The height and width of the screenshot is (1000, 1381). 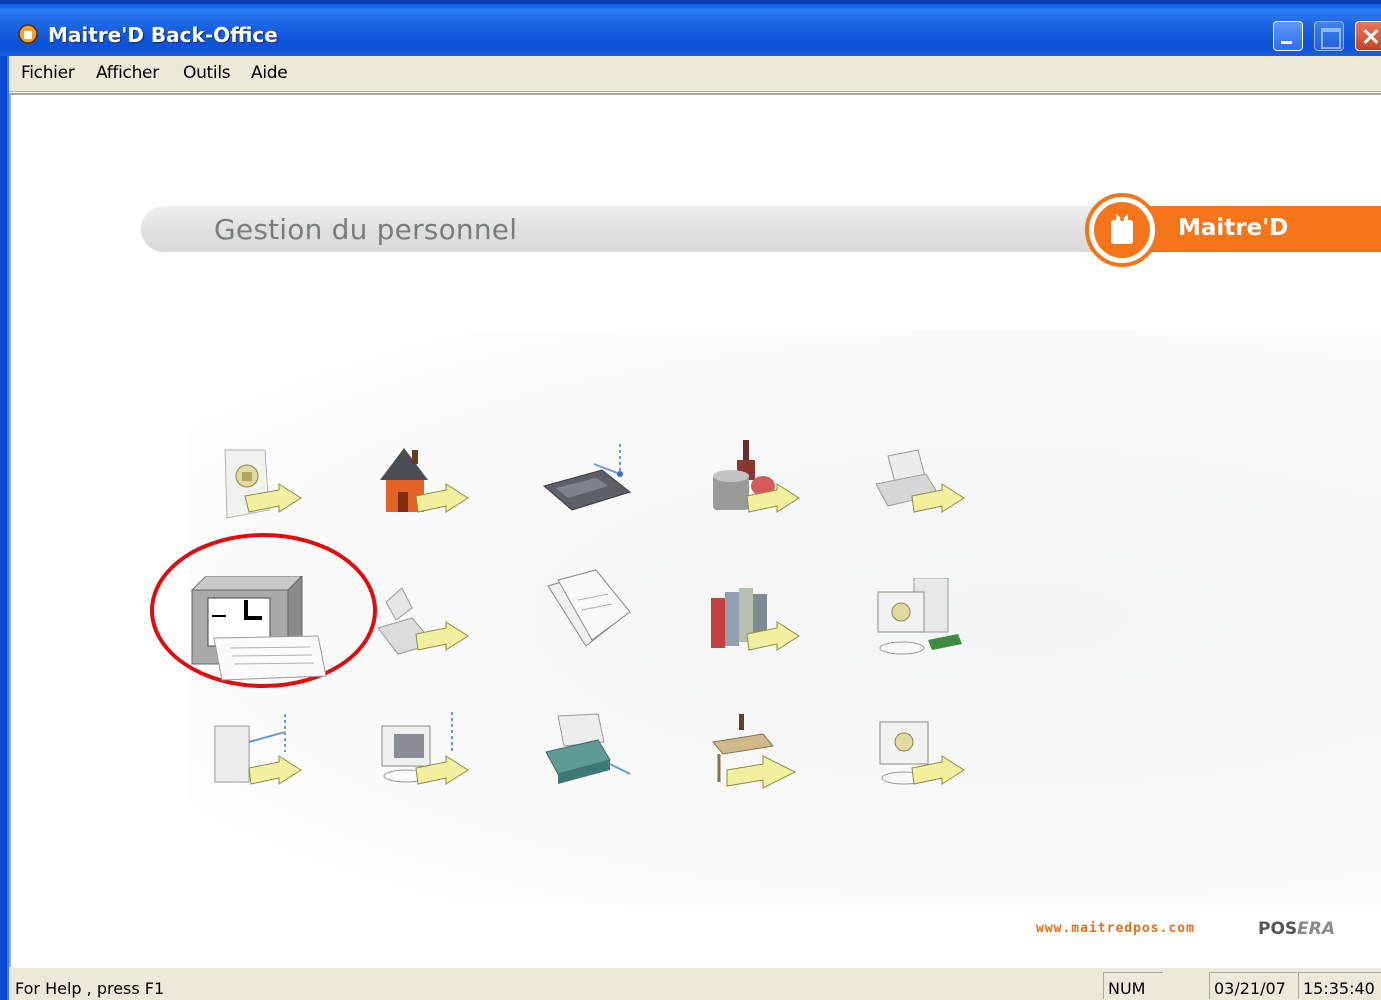 What do you see at coordinates (695, 74) in the screenshot?
I see `menu-bar: Fichier Afficher Outils Aide` at bounding box center [695, 74].